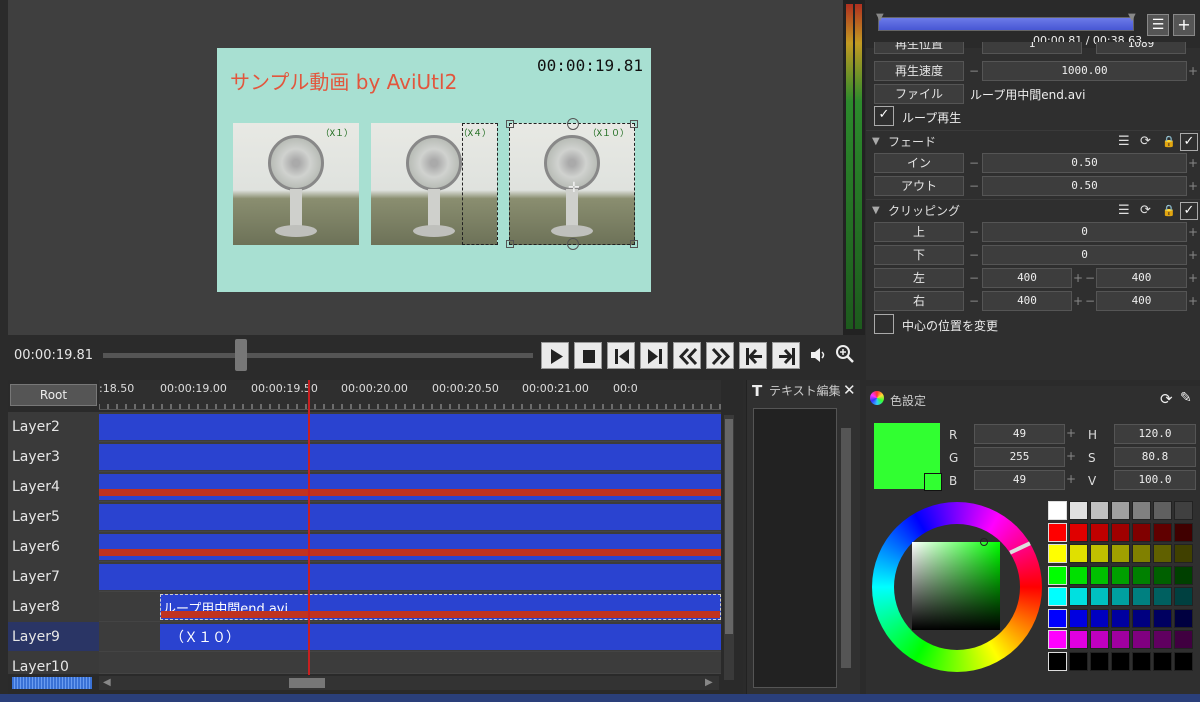 The width and height of the screenshot is (1200, 702). I want to click on prop-label: 再生速度, so click(919, 71).